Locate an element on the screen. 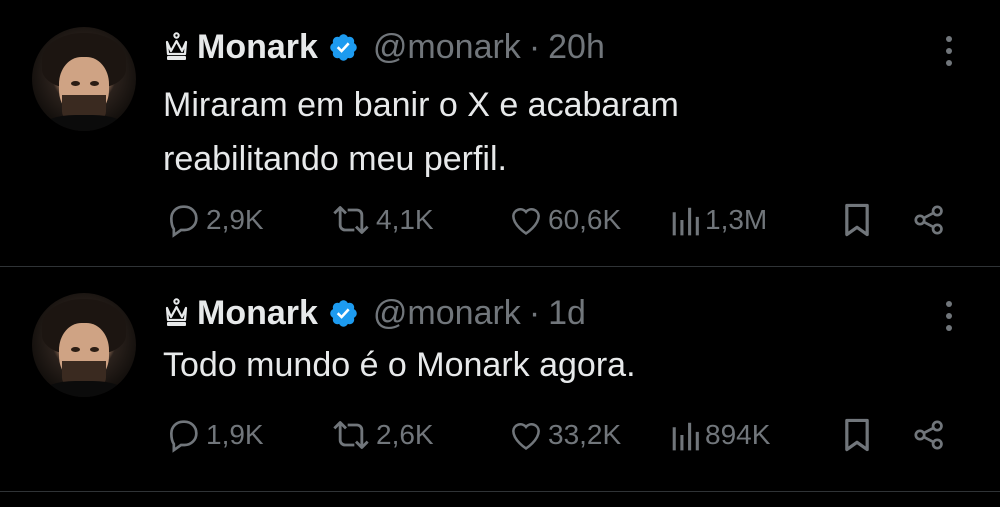 This screenshot has width=1000, height=507. like-button: 33,2K is located at coordinates (564, 435).